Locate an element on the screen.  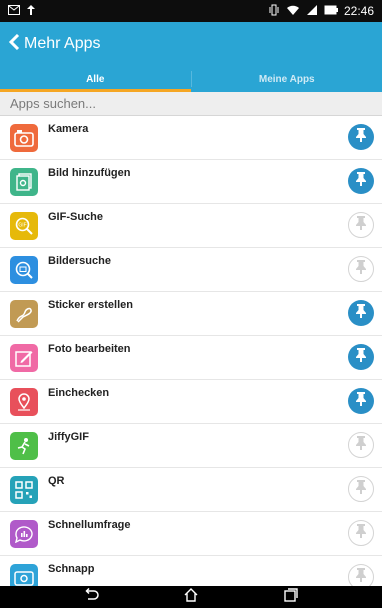
list-item: Einchecken is located at coordinates (191, 402).